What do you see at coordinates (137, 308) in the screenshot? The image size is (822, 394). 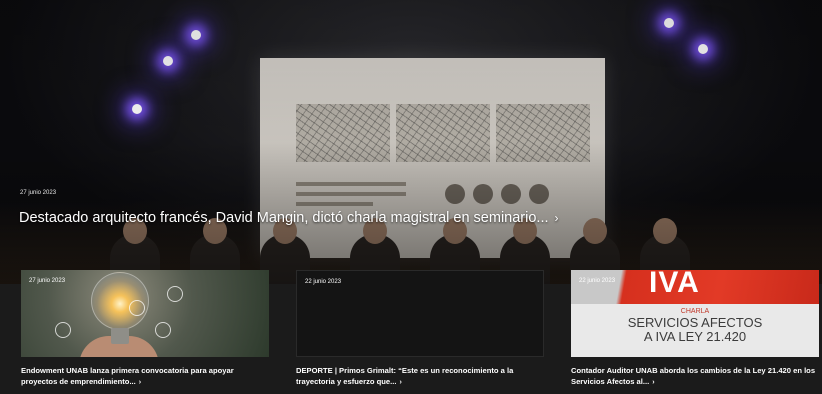 I see `gear-icon` at bounding box center [137, 308].